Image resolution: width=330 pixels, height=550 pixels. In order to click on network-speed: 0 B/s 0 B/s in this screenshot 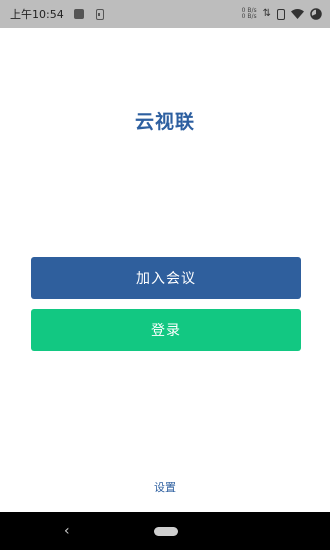, I will do `click(249, 14)`.